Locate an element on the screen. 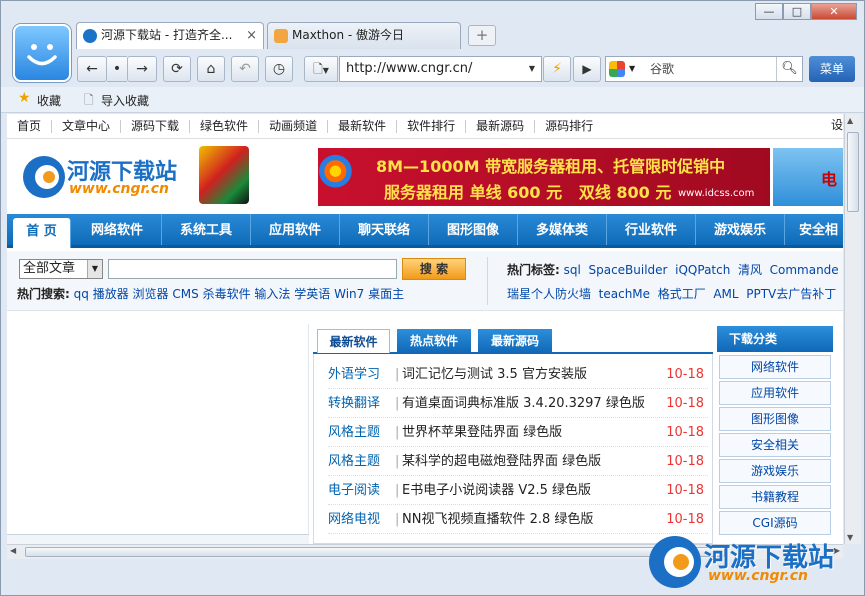 This screenshot has width=865, height=596. refresh-button: ⟳ is located at coordinates (177, 69).